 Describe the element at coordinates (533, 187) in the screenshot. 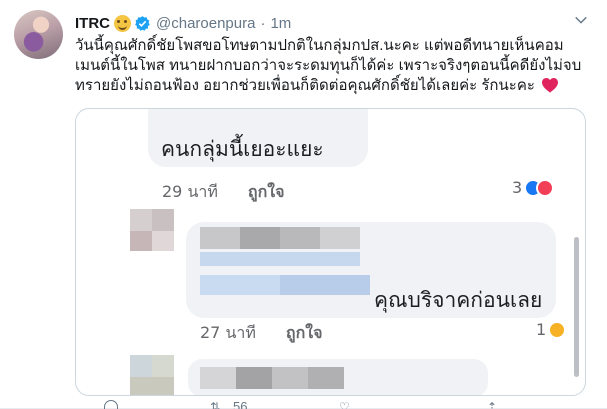

I see `reaction-summary: 3` at that location.